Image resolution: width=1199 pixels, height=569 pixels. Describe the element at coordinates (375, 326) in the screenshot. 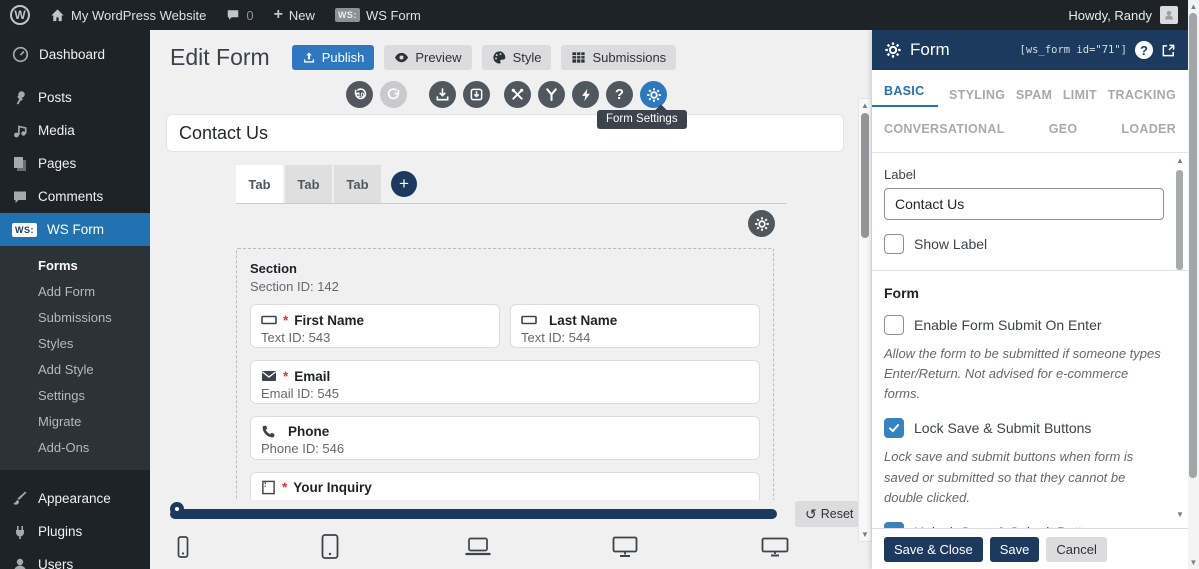

I see `field-first-name: * First Name Text ID: 543` at that location.